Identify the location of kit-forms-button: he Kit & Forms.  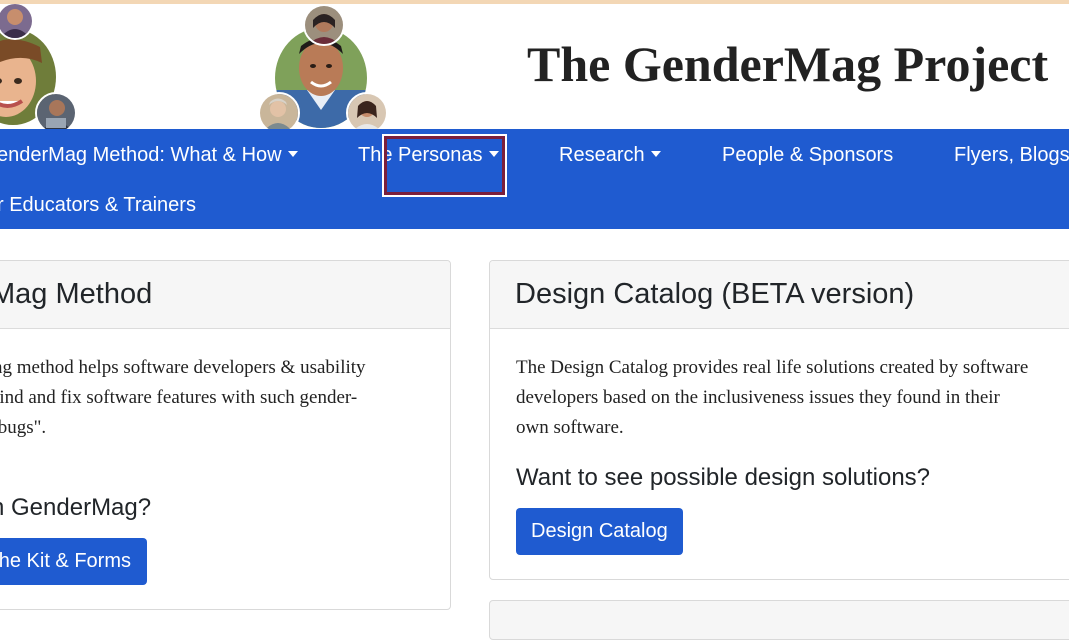
(73, 561).